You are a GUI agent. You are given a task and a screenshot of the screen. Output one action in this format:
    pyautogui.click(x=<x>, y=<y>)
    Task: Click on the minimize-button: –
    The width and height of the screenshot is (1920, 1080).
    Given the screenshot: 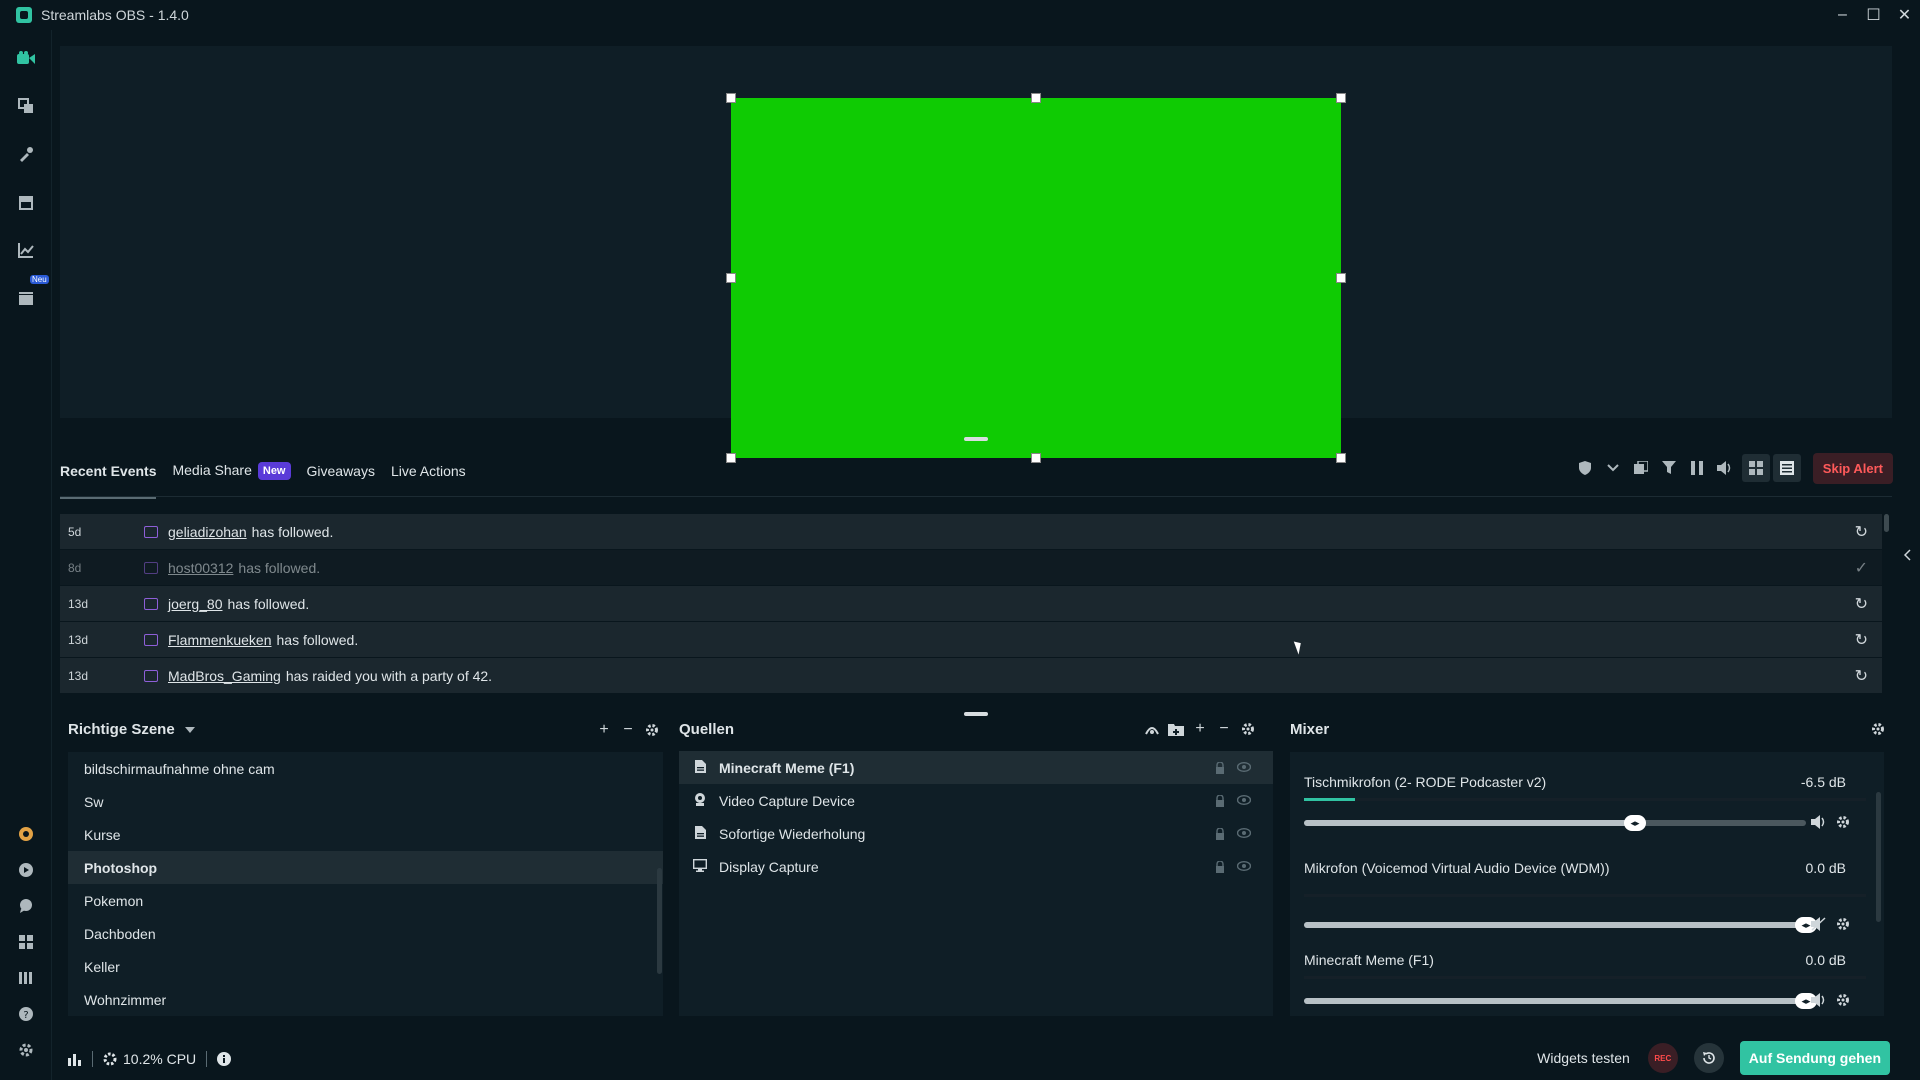 What is the action you would take?
    pyautogui.click(x=1842, y=15)
    